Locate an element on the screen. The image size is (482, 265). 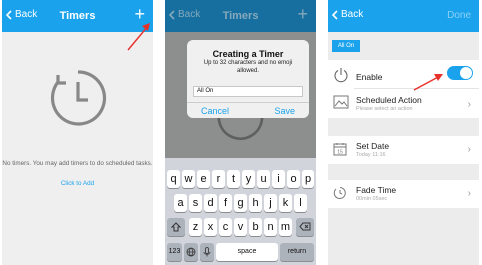
key-c: c is located at coordinates (225, 227).